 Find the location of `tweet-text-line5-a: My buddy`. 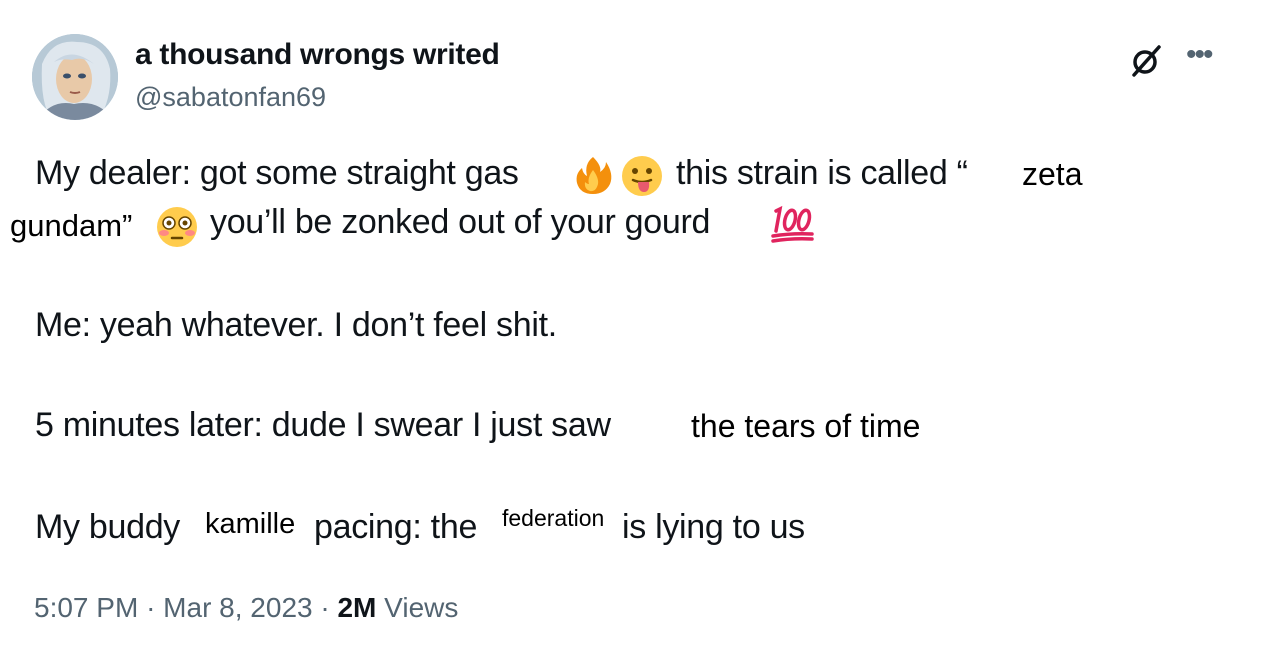

tweet-text-line5-a: My buddy is located at coordinates (108, 527).